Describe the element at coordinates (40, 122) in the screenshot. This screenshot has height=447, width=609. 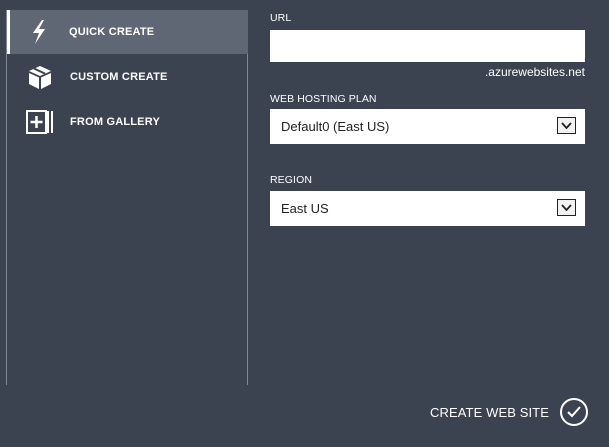
I see `gallery-add-icon` at that location.